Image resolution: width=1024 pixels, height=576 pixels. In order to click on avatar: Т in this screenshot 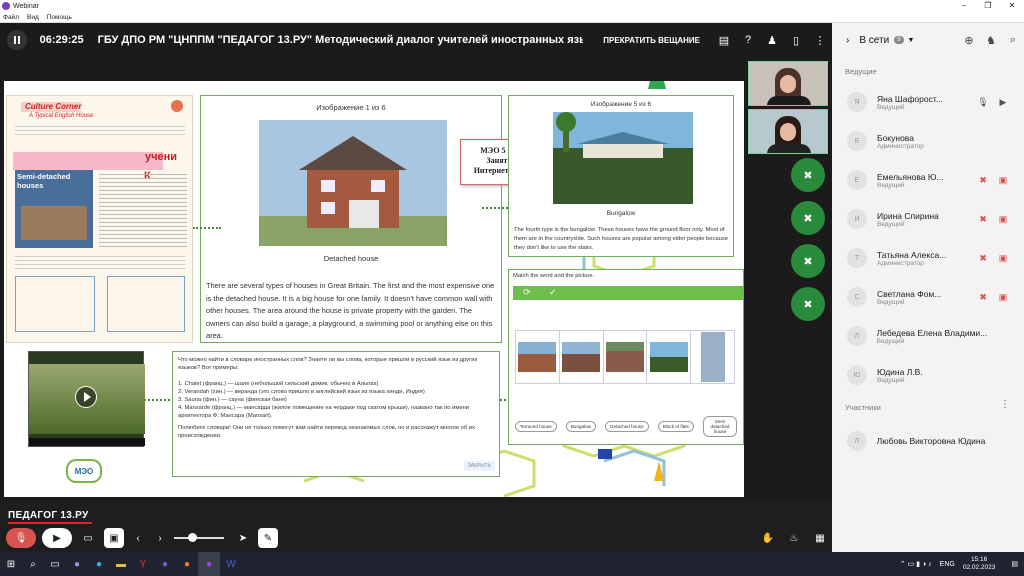, I will do `click(857, 258)`.